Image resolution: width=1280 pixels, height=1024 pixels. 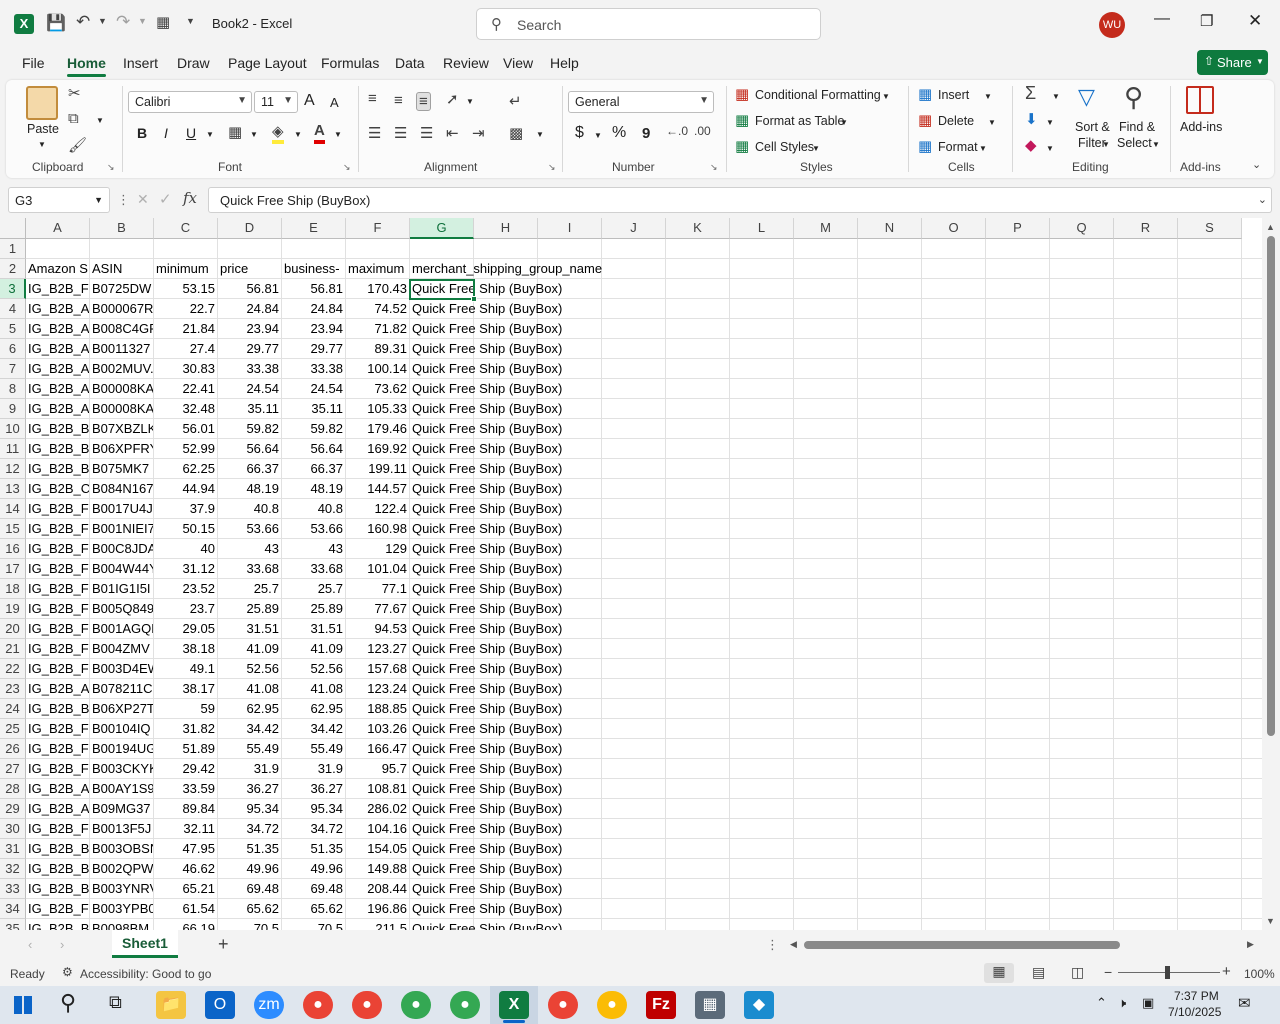 What do you see at coordinates (185, 349) in the screenshot?
I see `table-cell: 27.4` at bounding box center [185, 349].